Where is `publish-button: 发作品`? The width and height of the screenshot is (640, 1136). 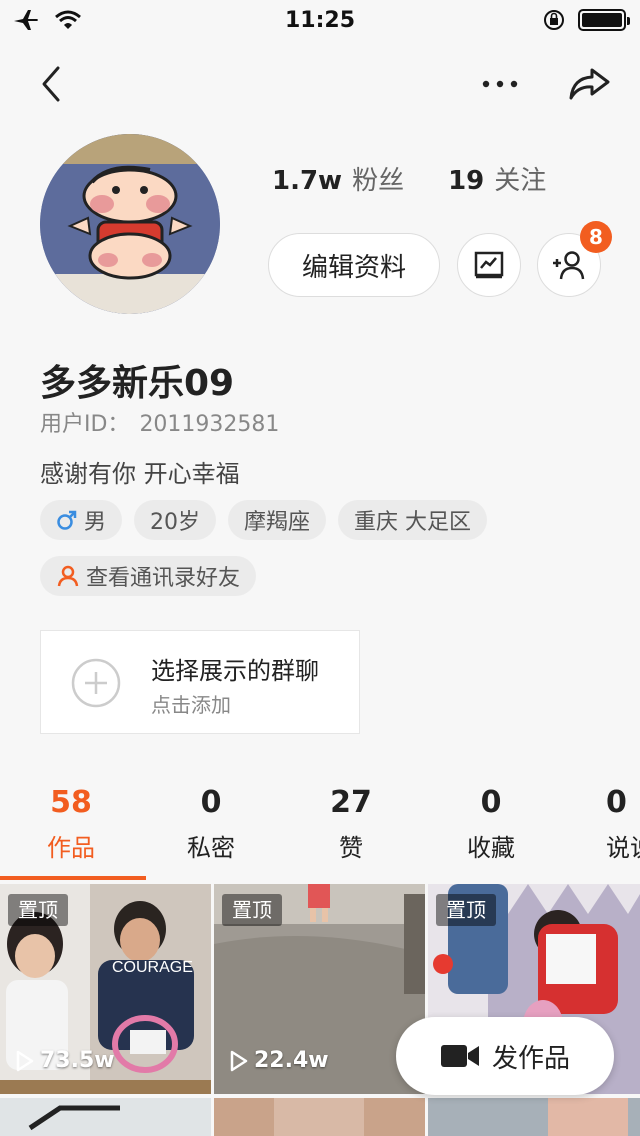
publish-button: 发作品 is located at coordinates (505, 1056).